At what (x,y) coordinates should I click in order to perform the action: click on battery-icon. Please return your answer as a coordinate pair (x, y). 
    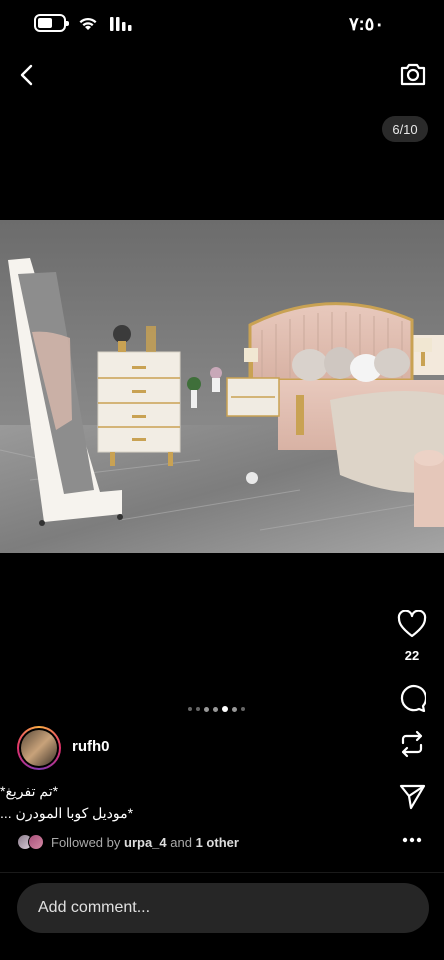
    Looking at the image, I should click on (51, 23).